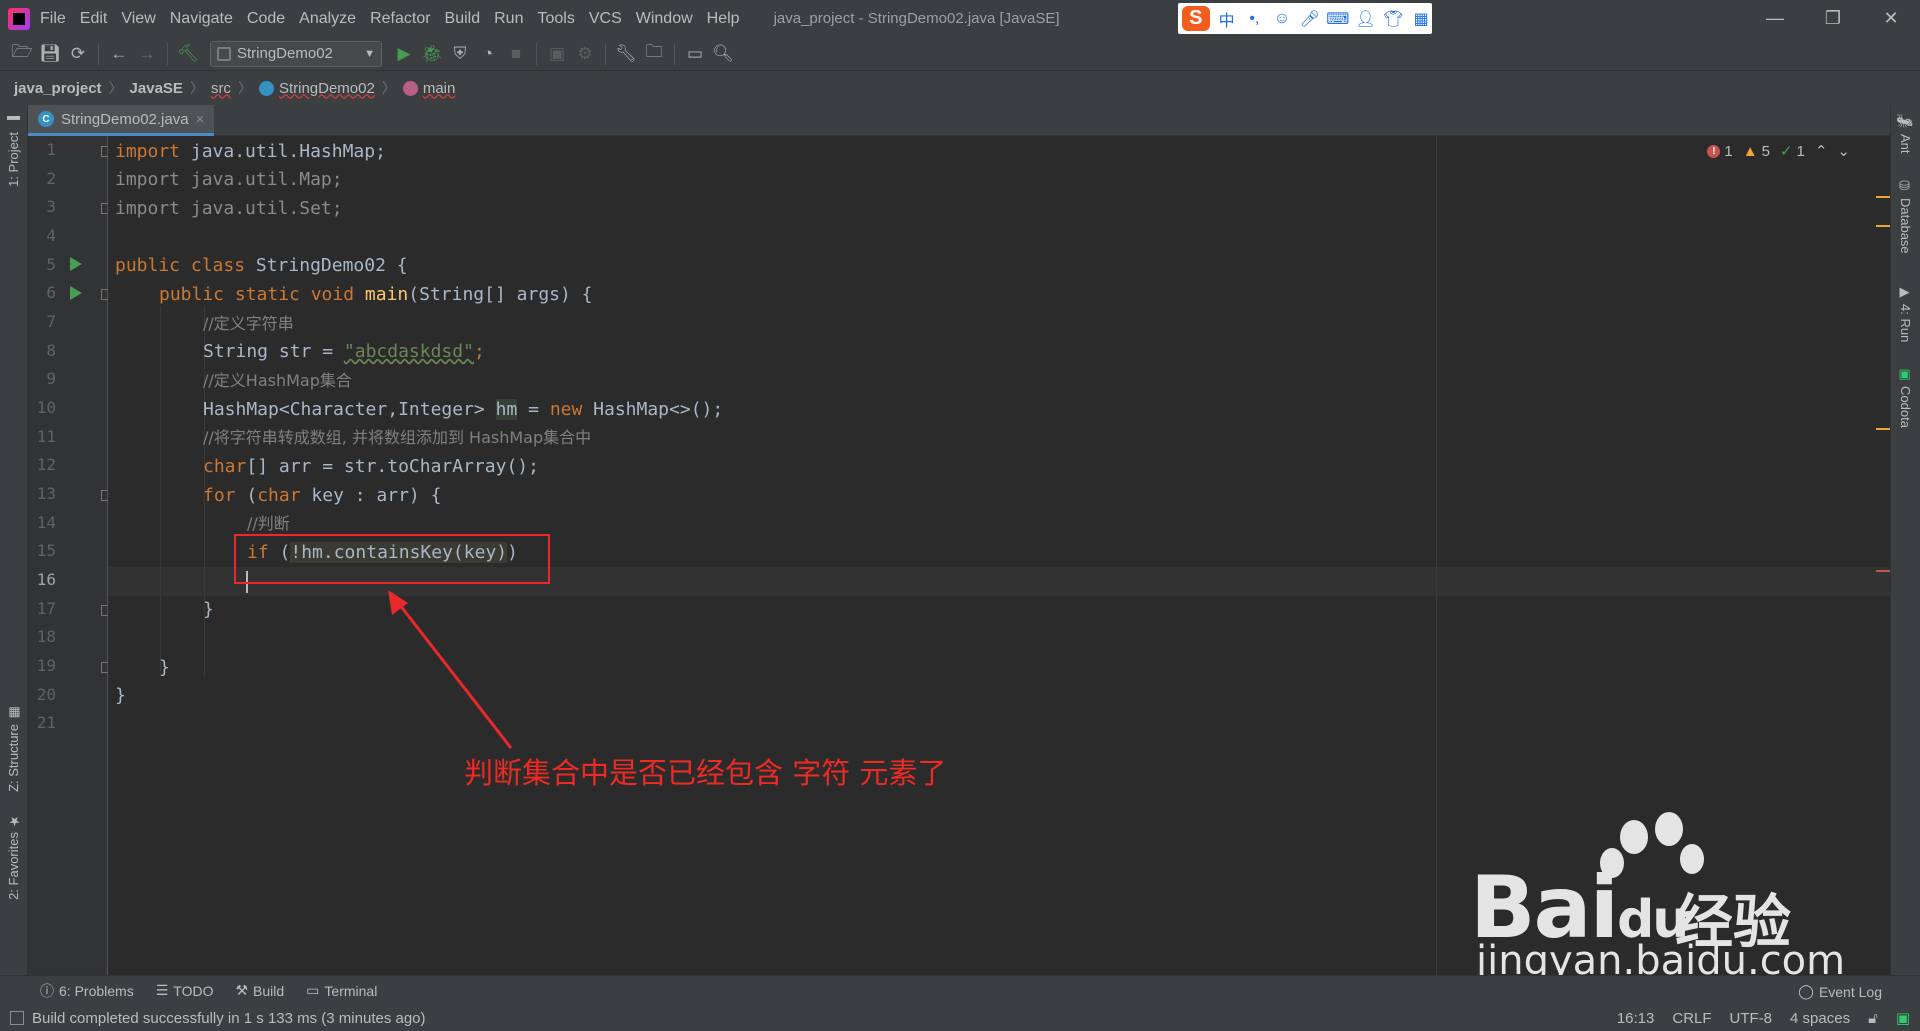 This screenshot has height=1031, width=1920. Describe the element at coordinates (162, 990) in the screenshot. I see `list-icon: ☰` at that location.